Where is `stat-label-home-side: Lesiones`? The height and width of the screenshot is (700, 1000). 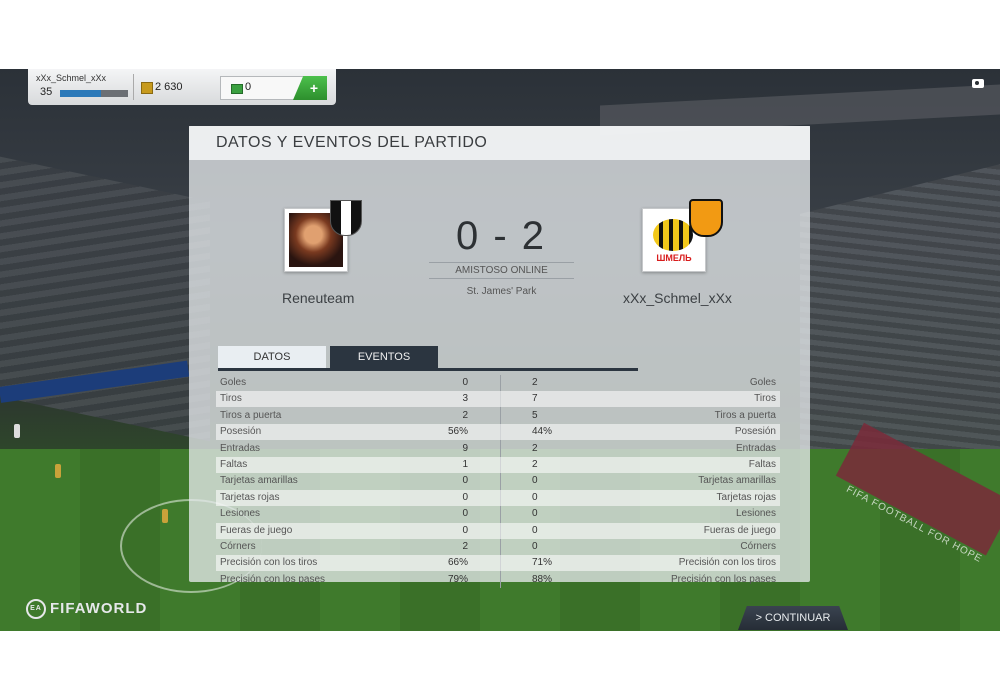 stat-label-home-side: Lesiones is located at coordinates (240, 514).